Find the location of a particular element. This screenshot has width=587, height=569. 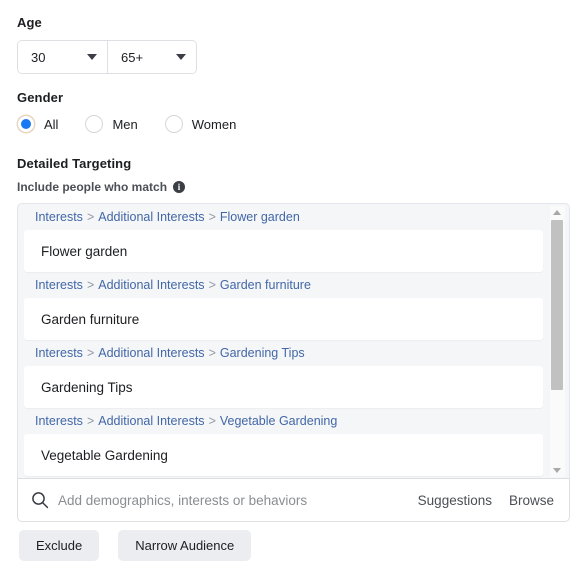

detailed-targeting-subtitle: Include people who match is located at coordinates (92, 187).